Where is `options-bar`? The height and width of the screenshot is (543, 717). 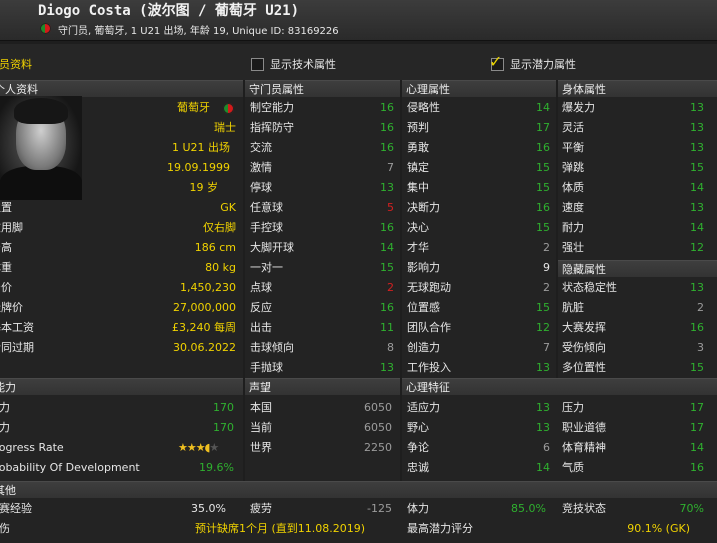
options-bar is located at coordinates (358, 62).